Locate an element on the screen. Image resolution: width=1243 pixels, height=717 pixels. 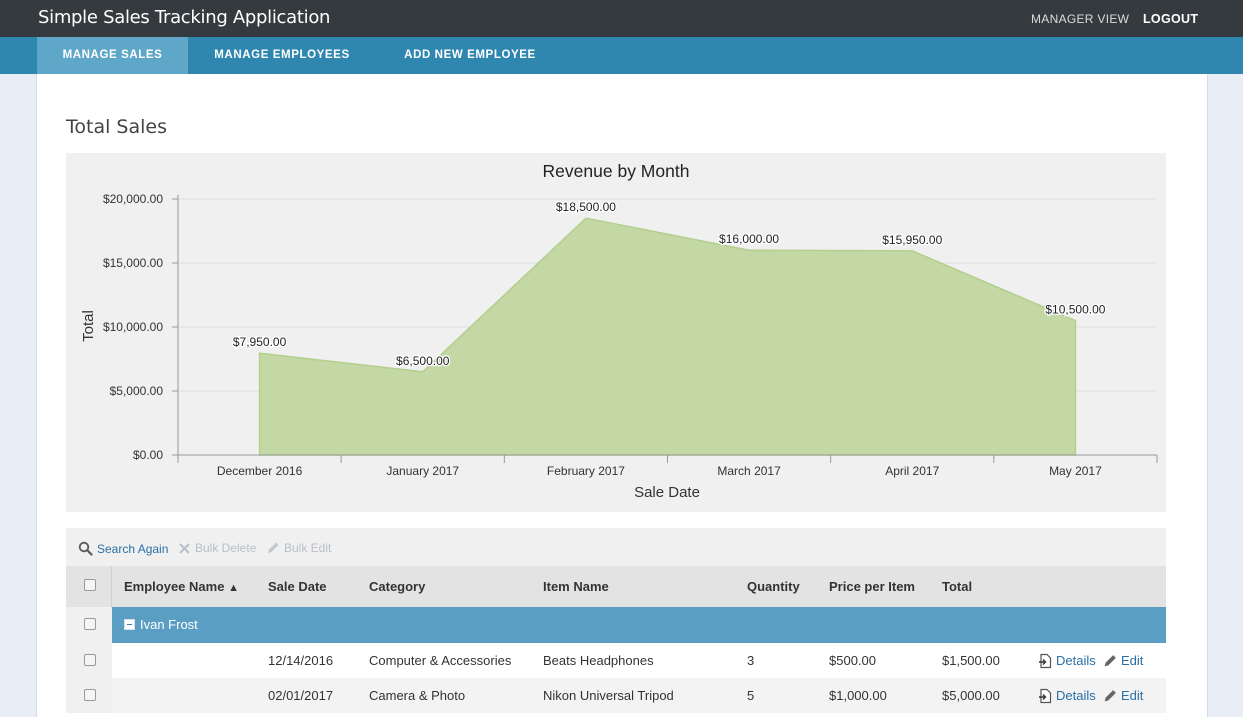
group-select-cell is located at coordinates (89, 625).